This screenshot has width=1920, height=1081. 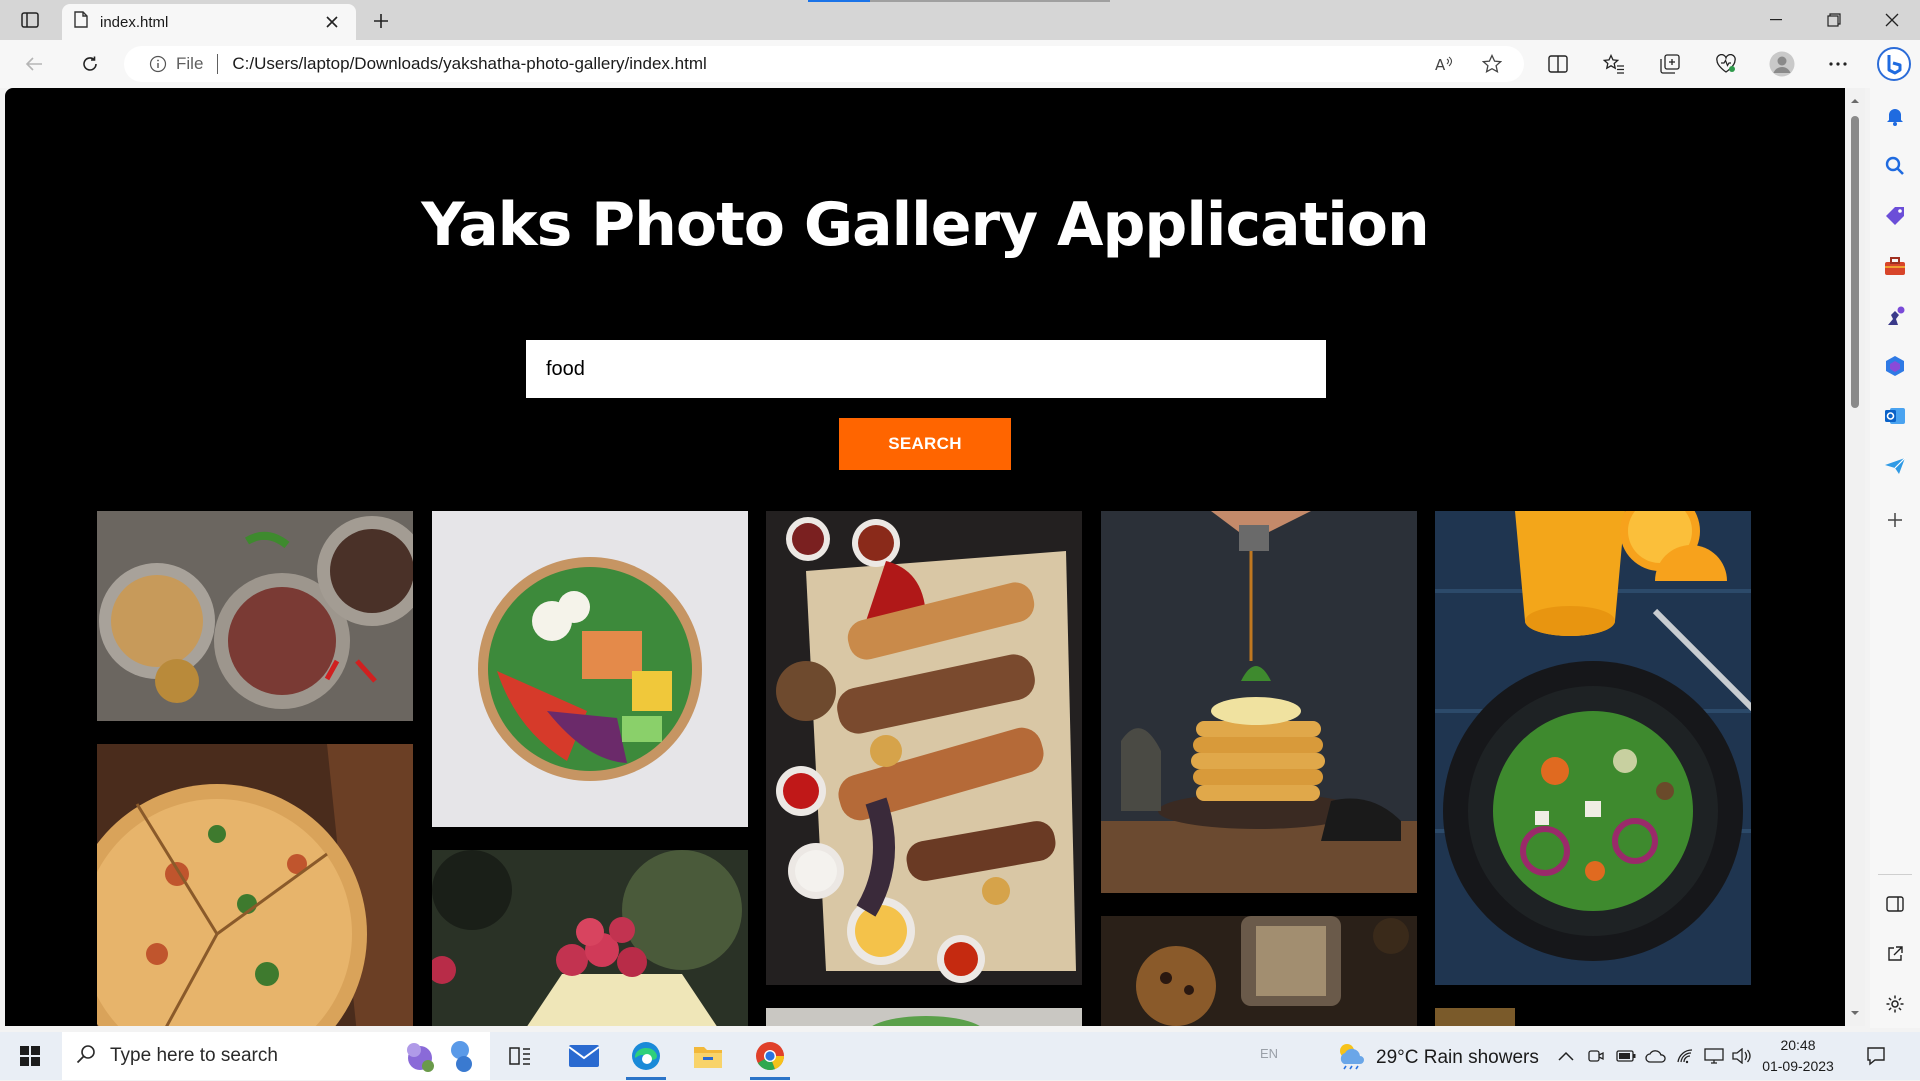 I want to click on windows-taskbar: Type here to search EN 29°C Rain showers, so click(x=960, y=1056).